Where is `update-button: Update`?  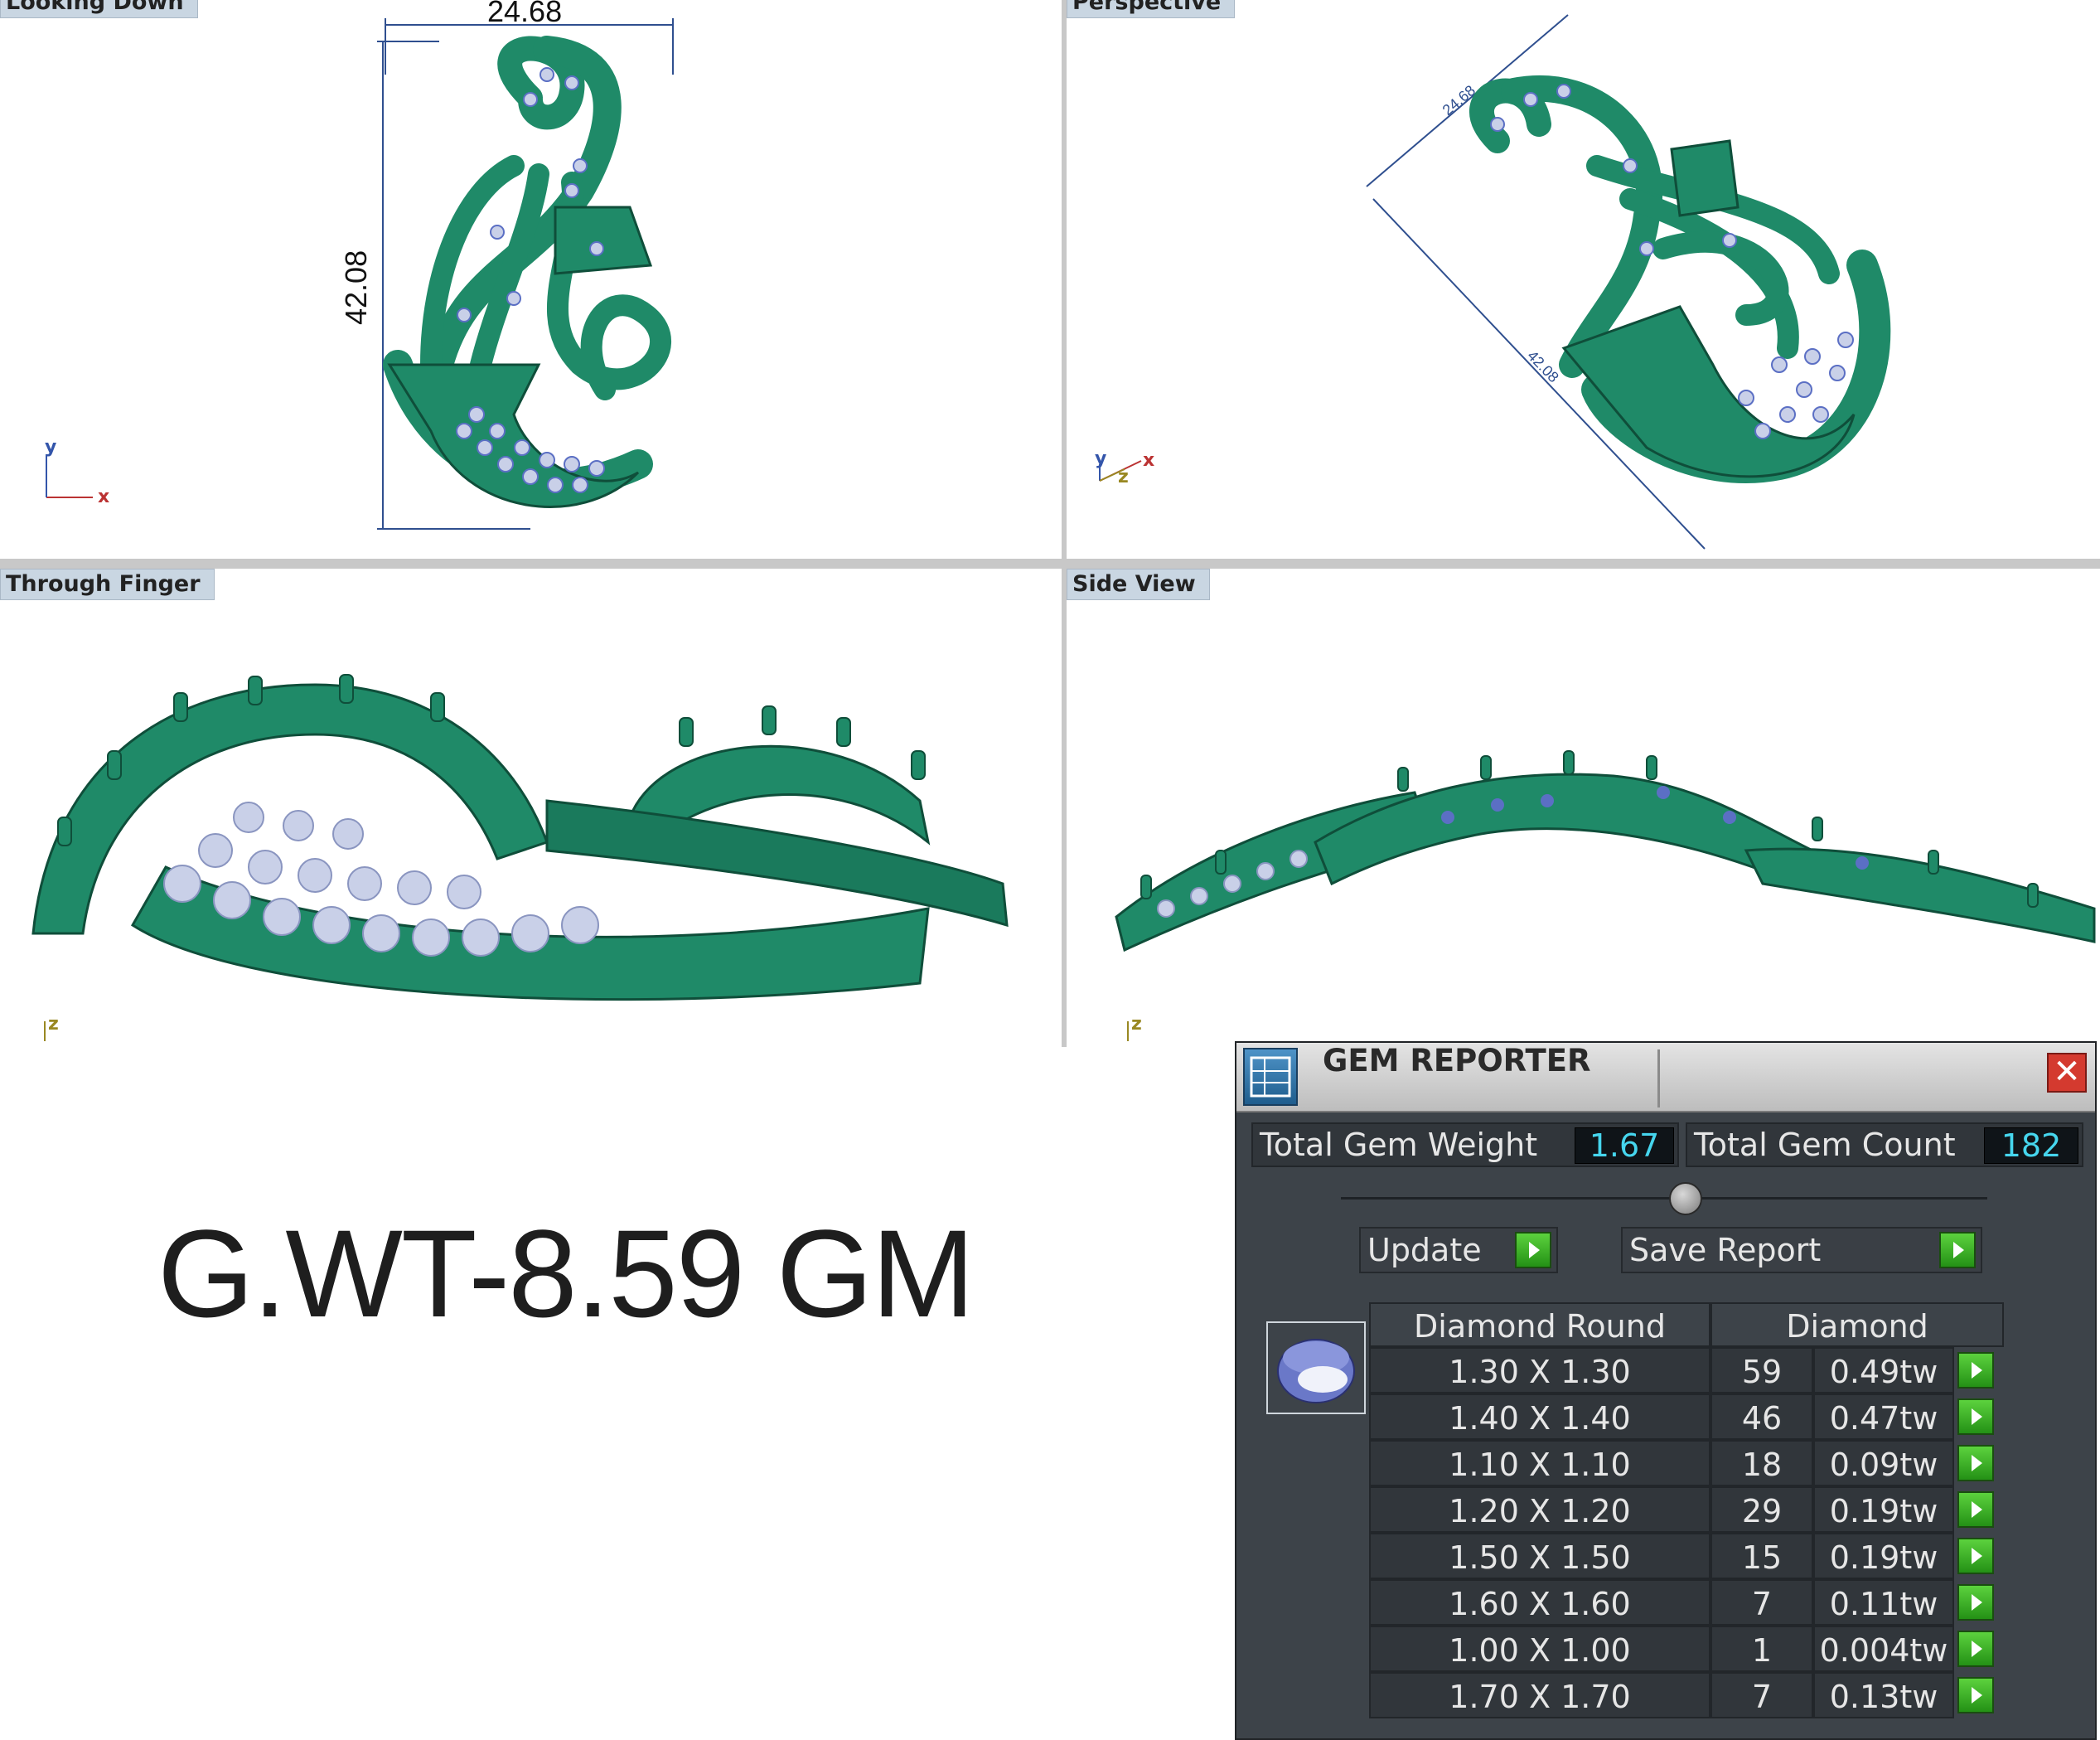 update-button: Update is located at coordinates (1458, 1250).